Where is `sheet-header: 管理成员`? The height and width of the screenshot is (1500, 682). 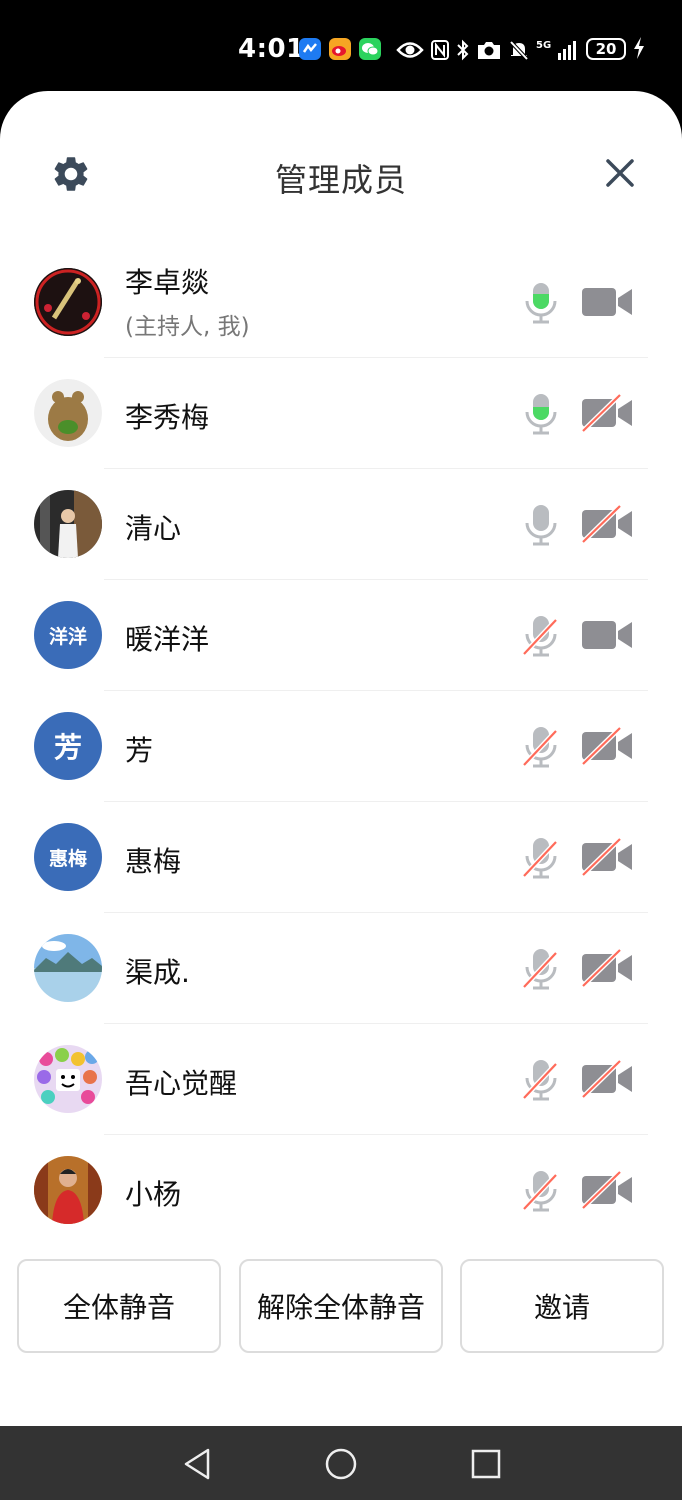 sheet-header: 管理成员 is located at coordinates (341, 166).